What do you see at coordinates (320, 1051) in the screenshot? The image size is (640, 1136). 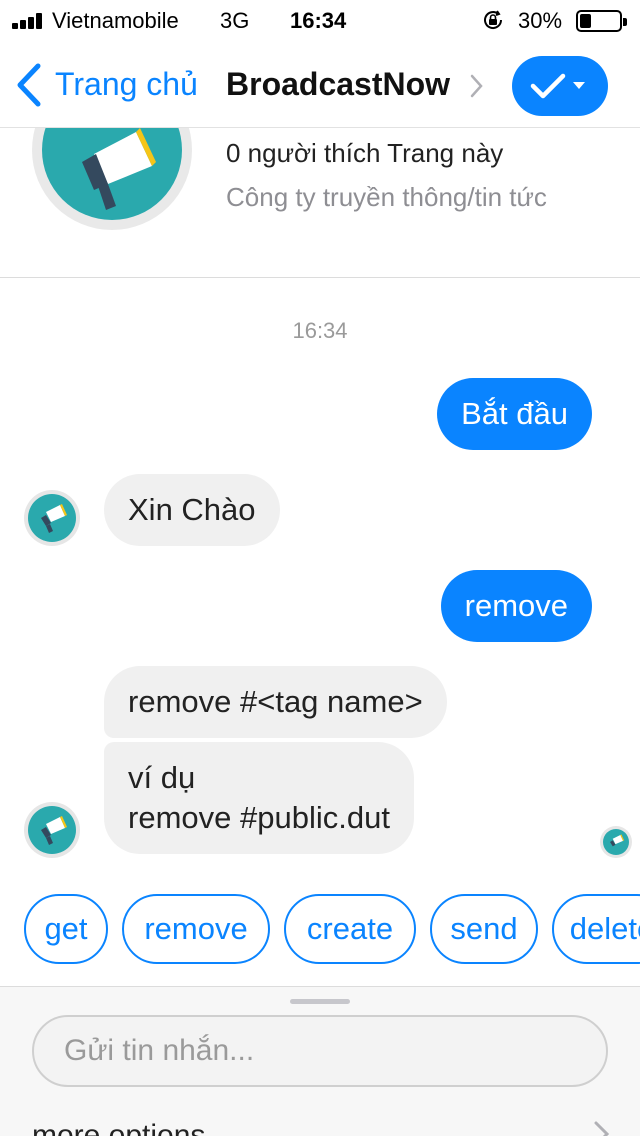 I see `message-input` at bounding box center [320, 1051].